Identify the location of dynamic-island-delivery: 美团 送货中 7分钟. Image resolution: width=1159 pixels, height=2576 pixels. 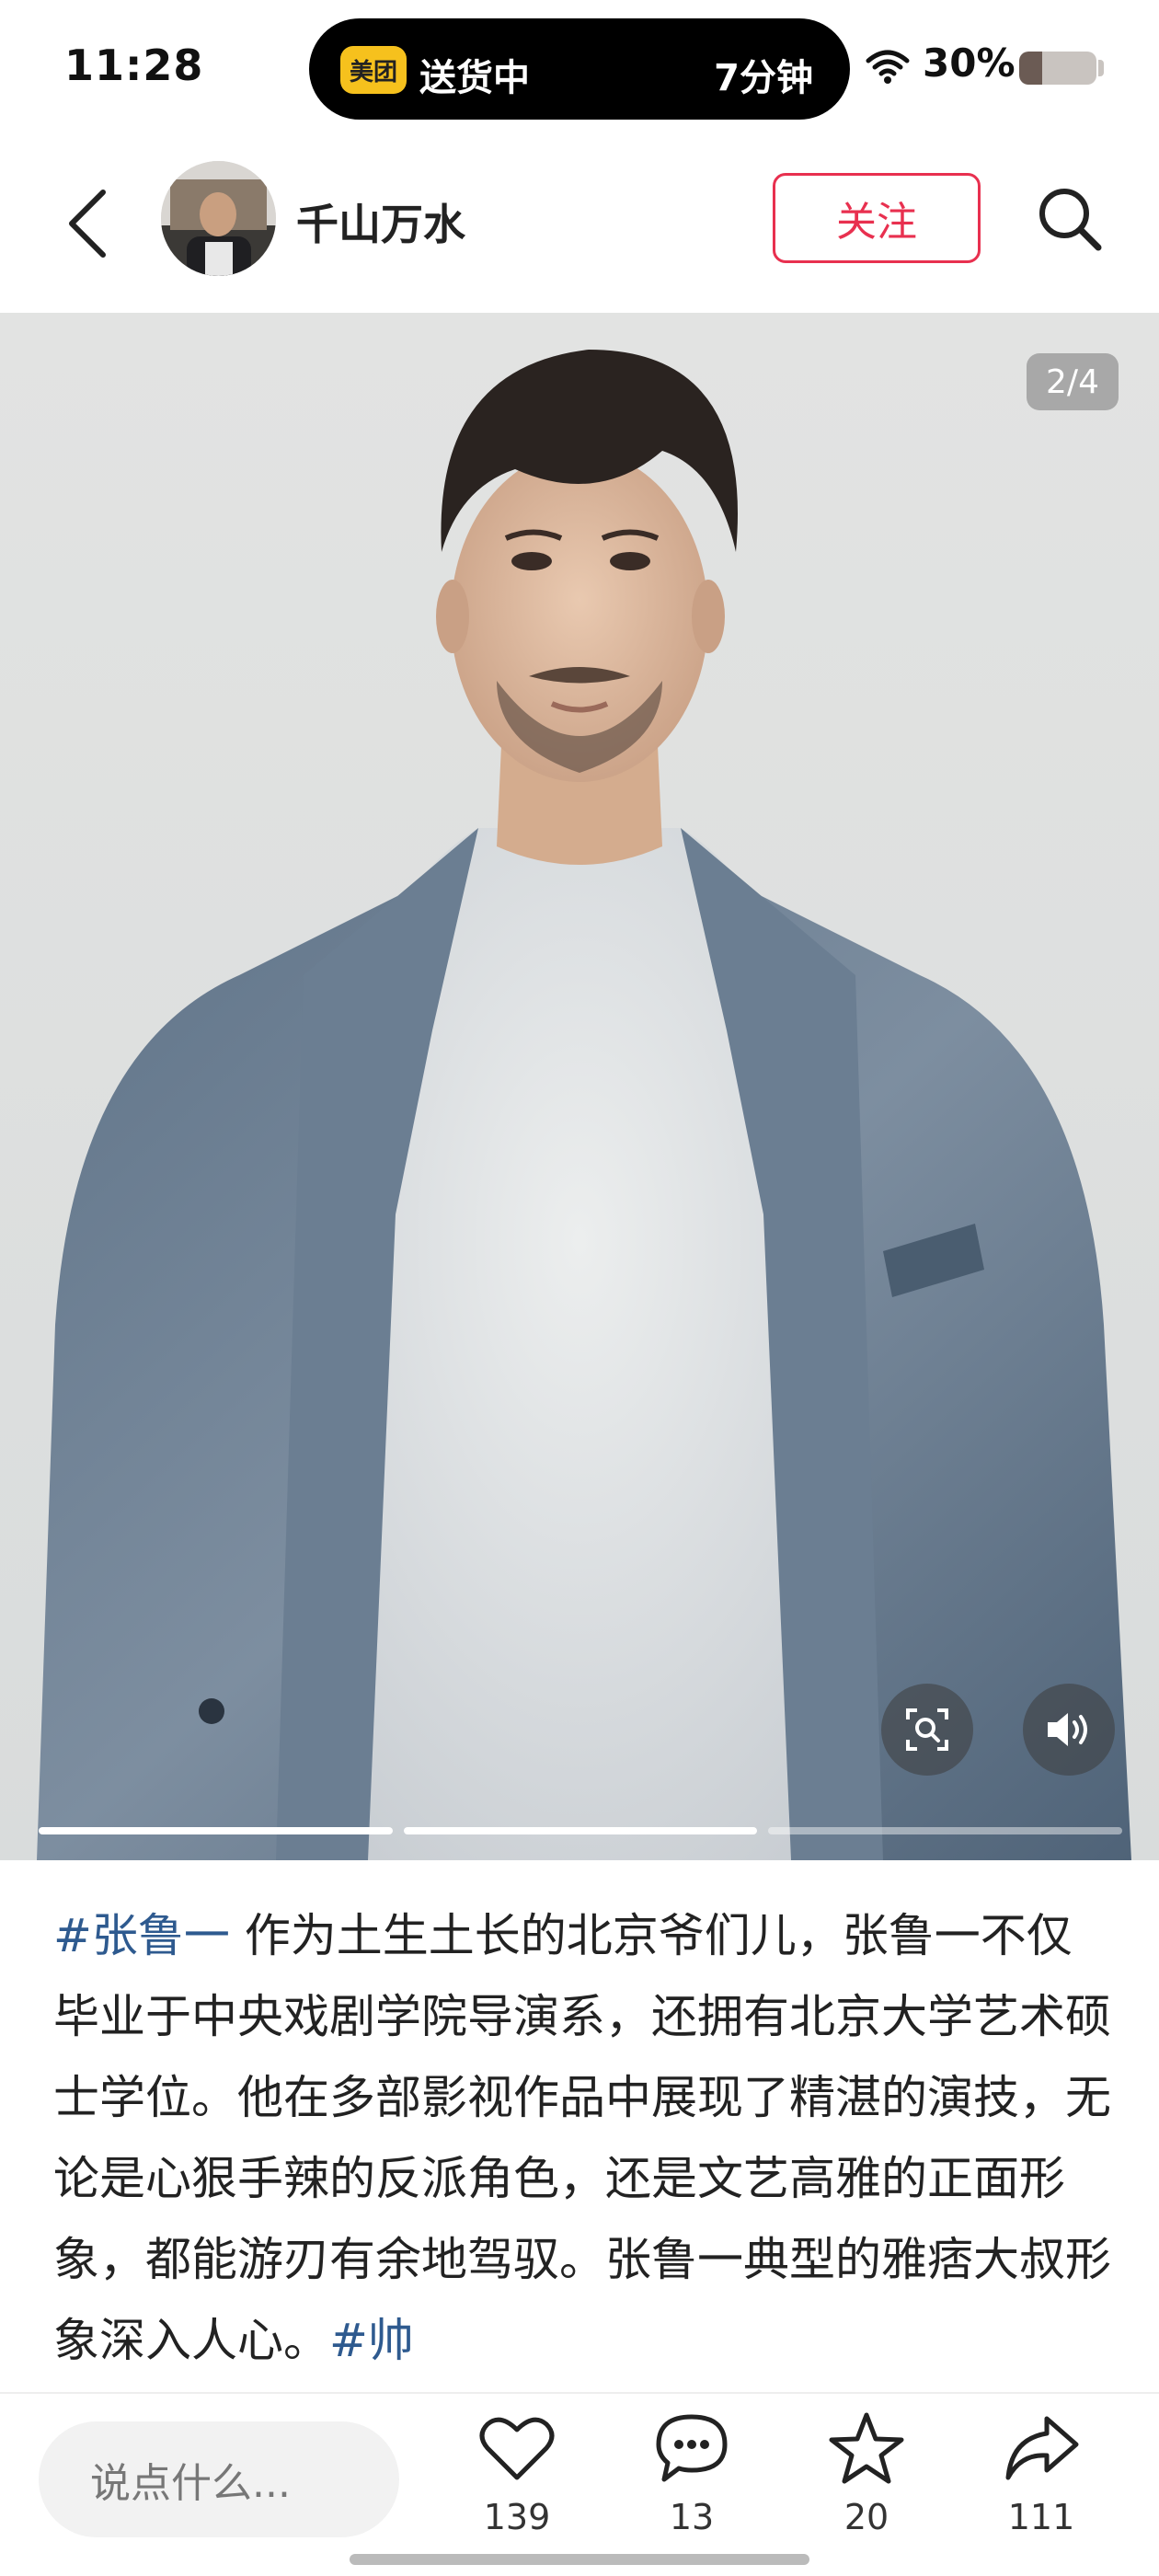
(579, 69).